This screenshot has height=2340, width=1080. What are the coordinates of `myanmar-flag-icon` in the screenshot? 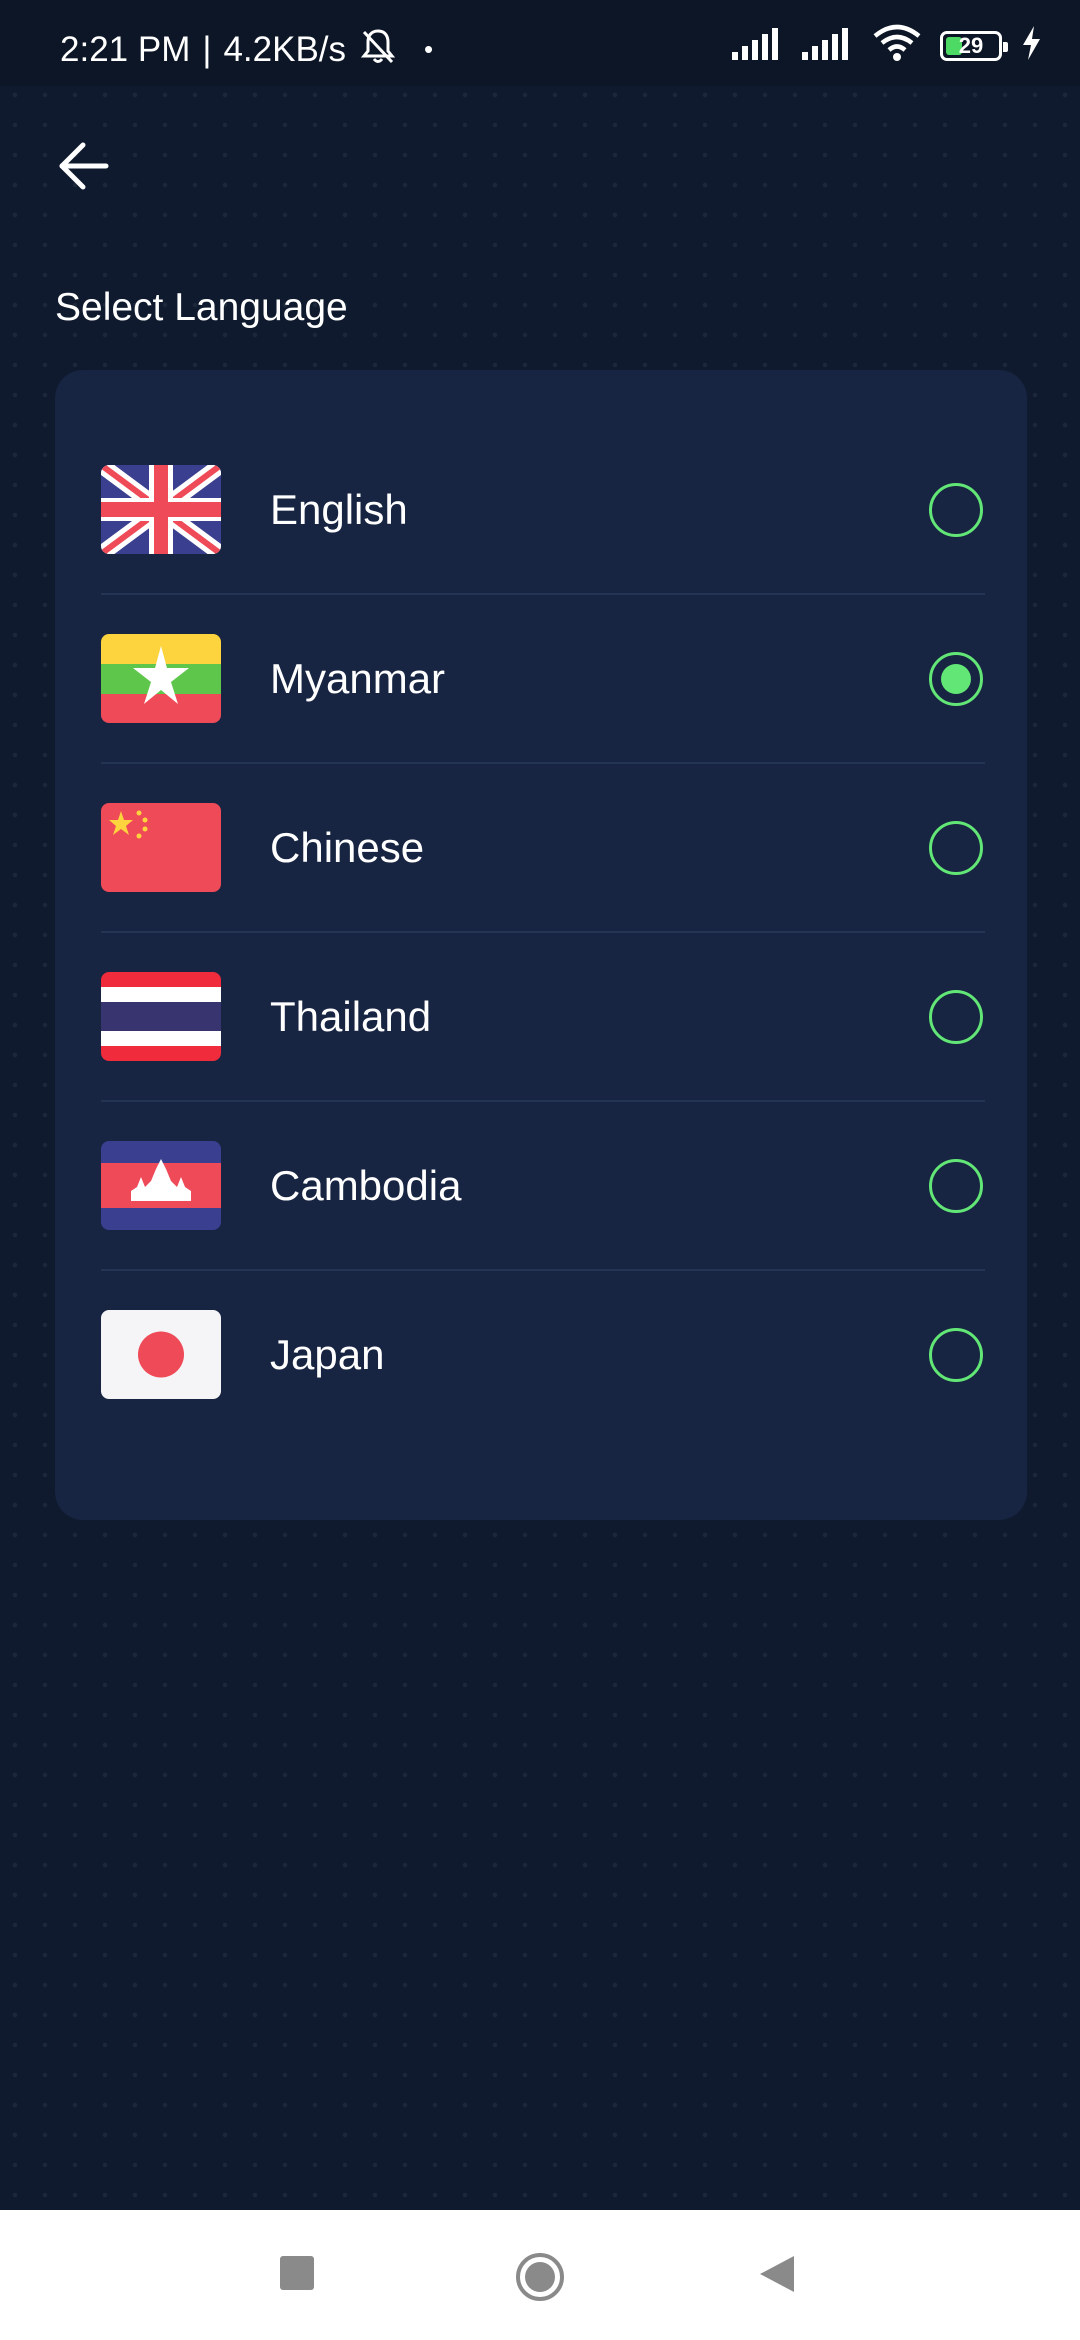 It's located at (161, 678).